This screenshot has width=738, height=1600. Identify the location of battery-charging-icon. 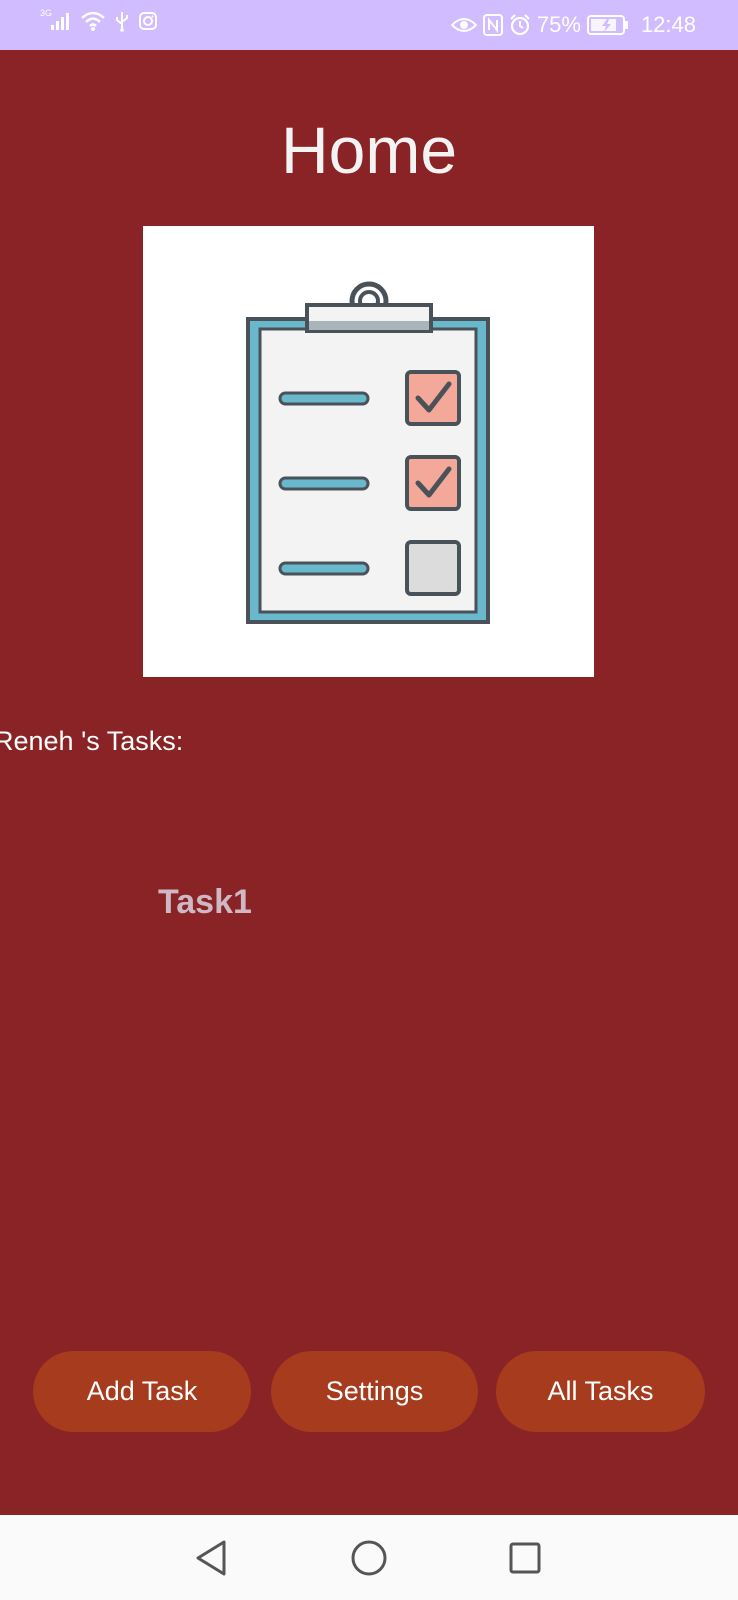
(607, 25).